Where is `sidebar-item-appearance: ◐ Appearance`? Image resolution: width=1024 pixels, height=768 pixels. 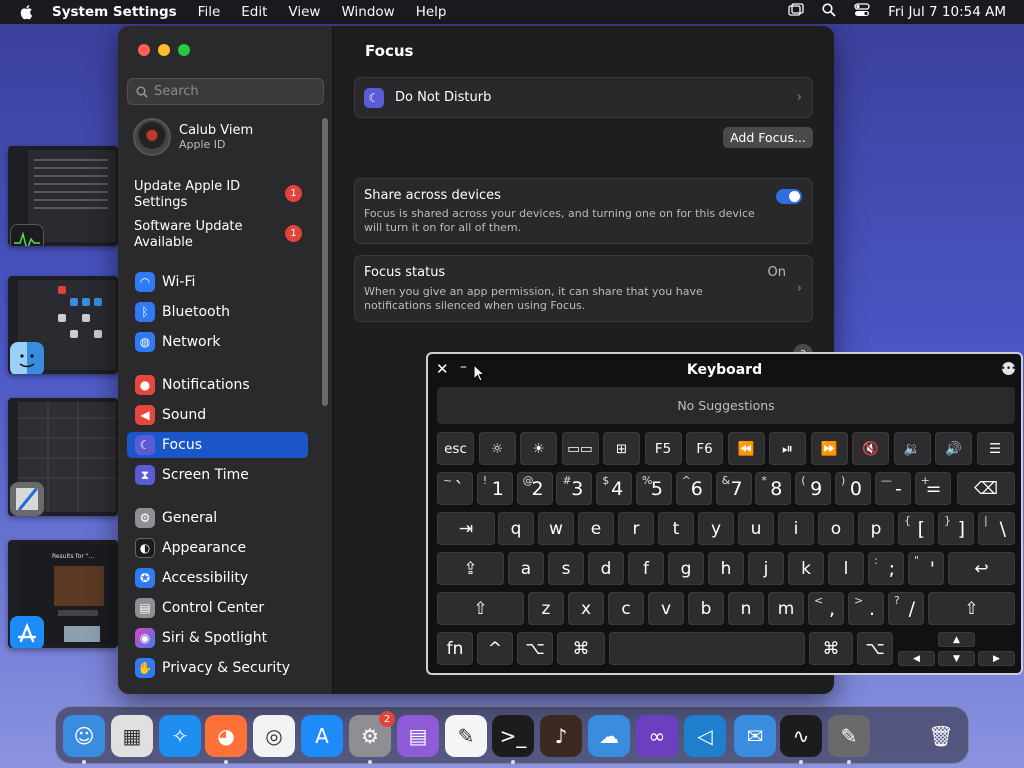 sidebar-item-appearance: ◐ Appearance is located at coordinates (217, 548).